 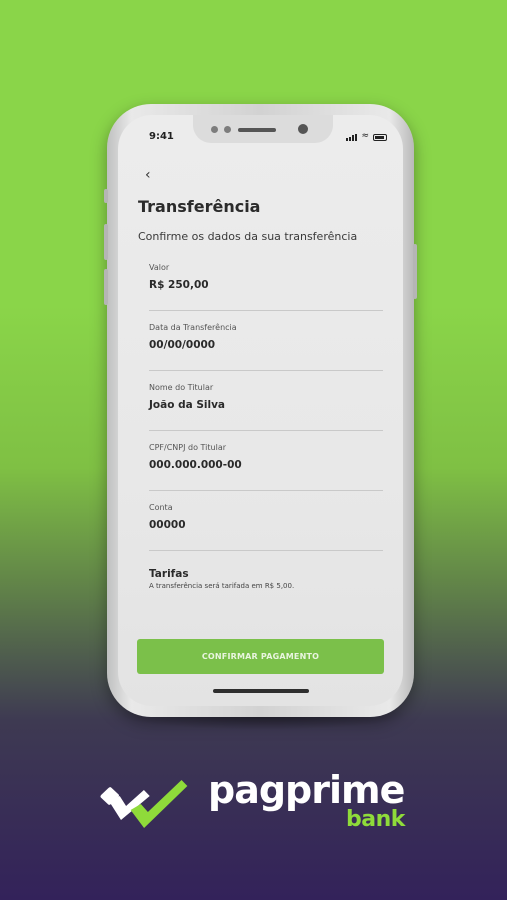 What do you see at coordinates (261, 691) in the screenshot?
I see `home-indicator` at bounding box center [261, 691].